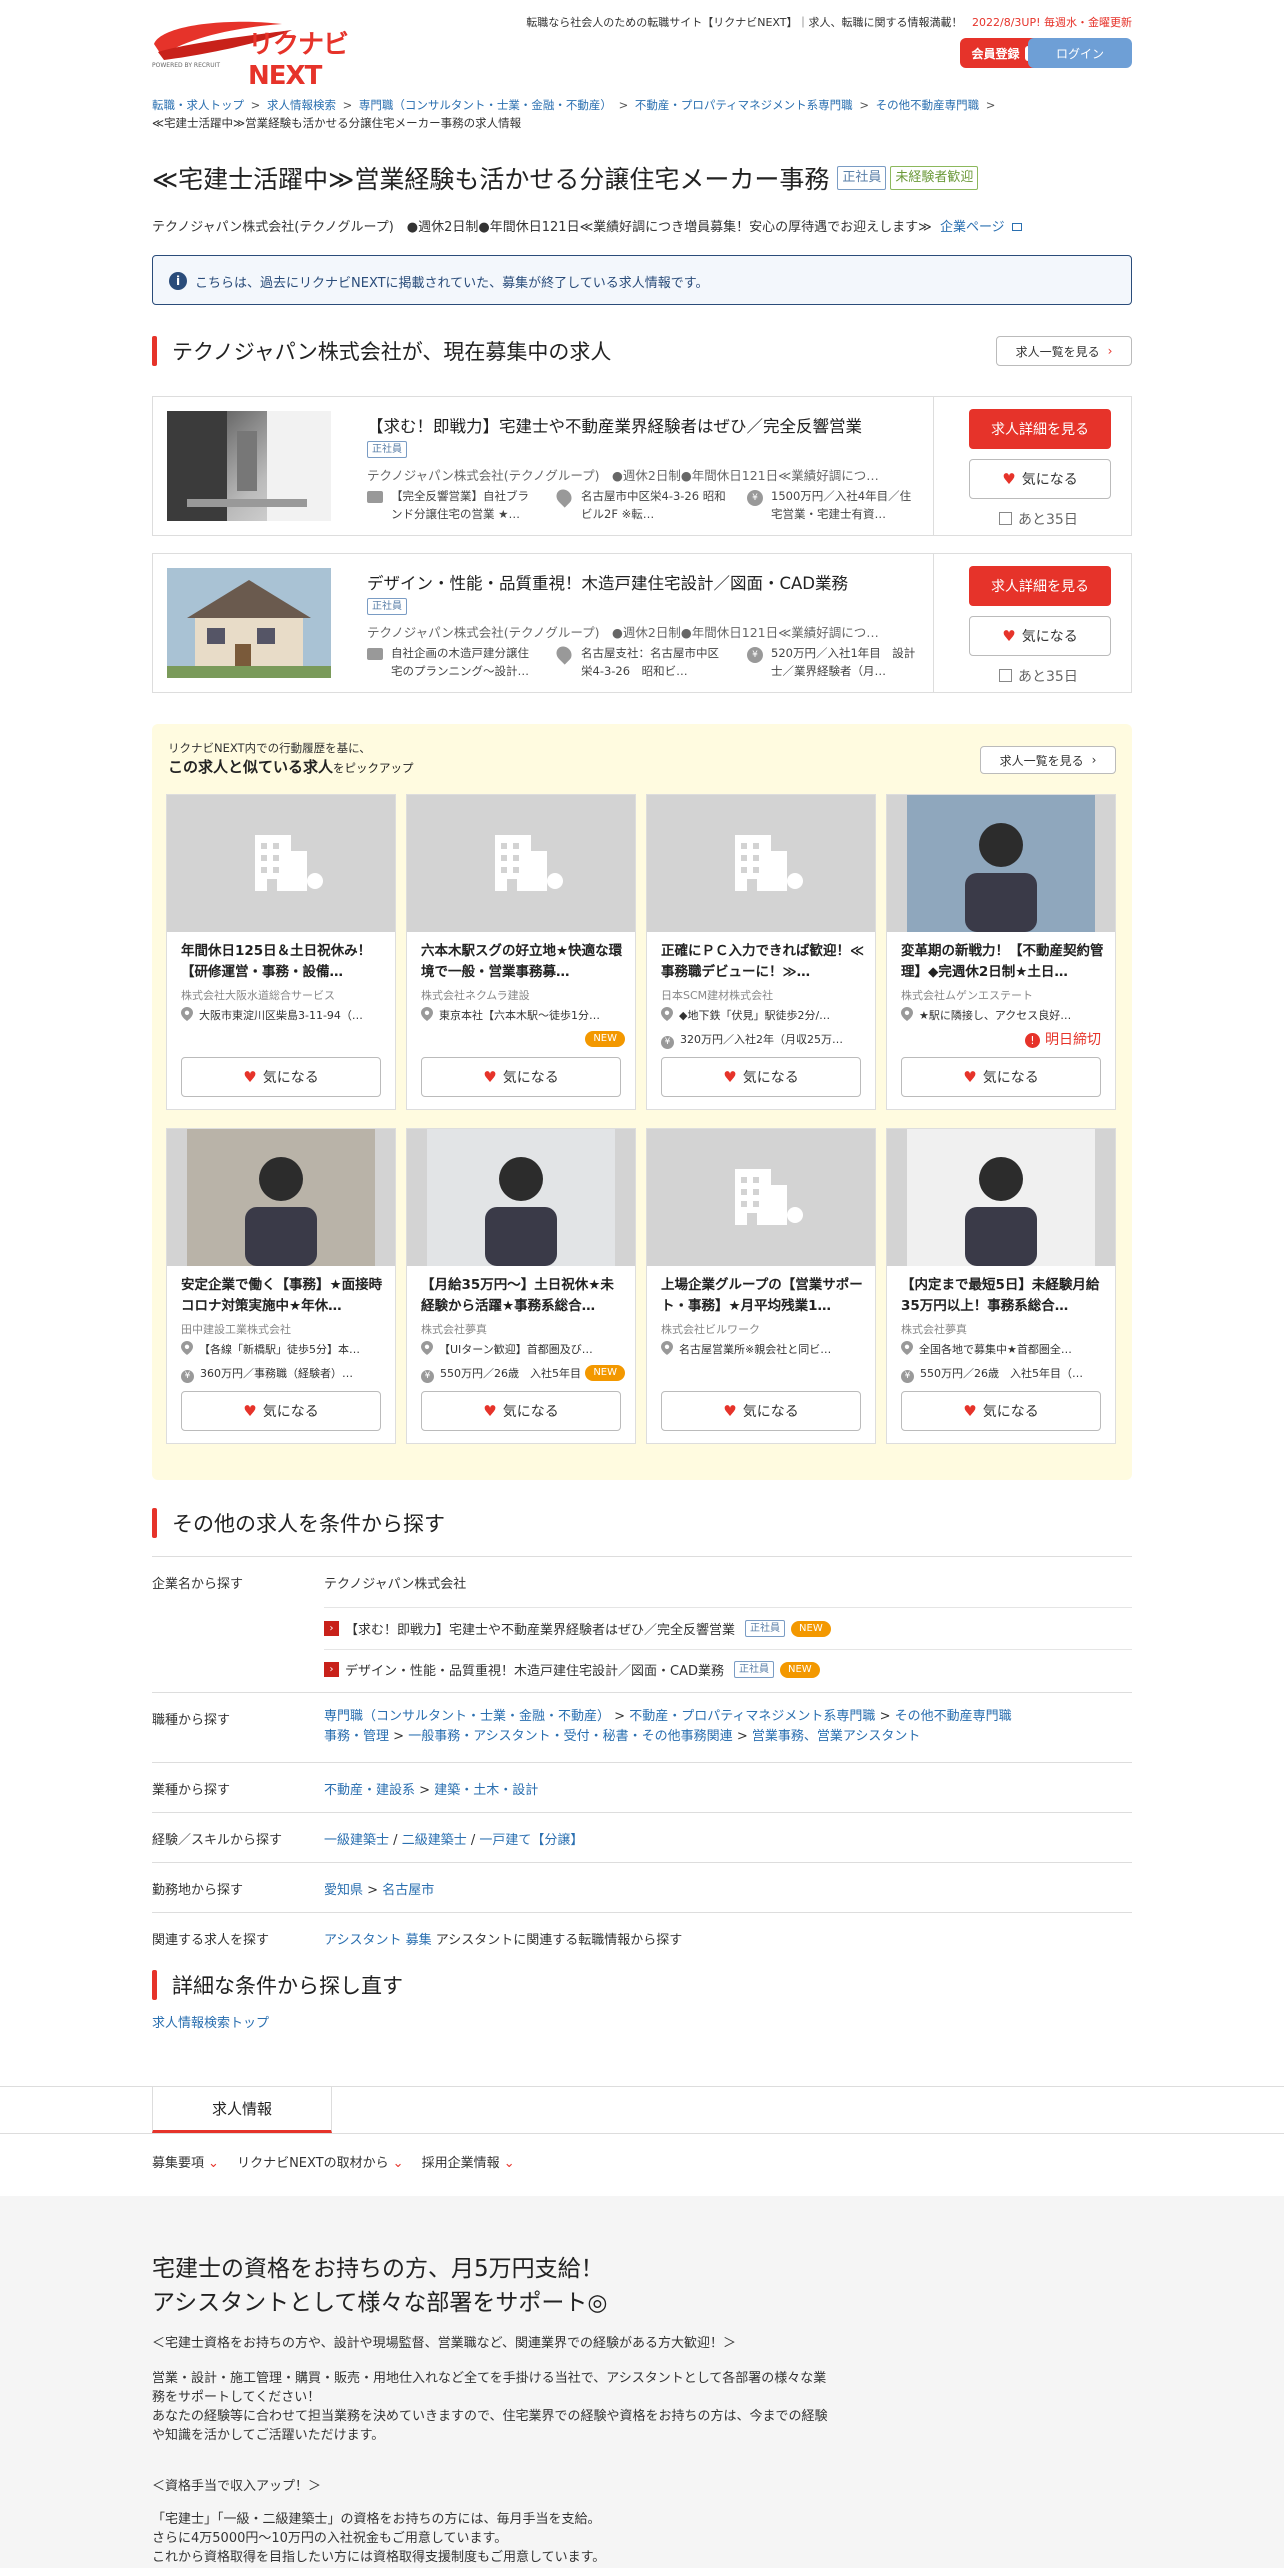 Image resolution: width=1284 pixels, height=2568 pixels. Describe the element at coordinates (281, 863) in the screenshot. I see `similar-job-photo` at that location.